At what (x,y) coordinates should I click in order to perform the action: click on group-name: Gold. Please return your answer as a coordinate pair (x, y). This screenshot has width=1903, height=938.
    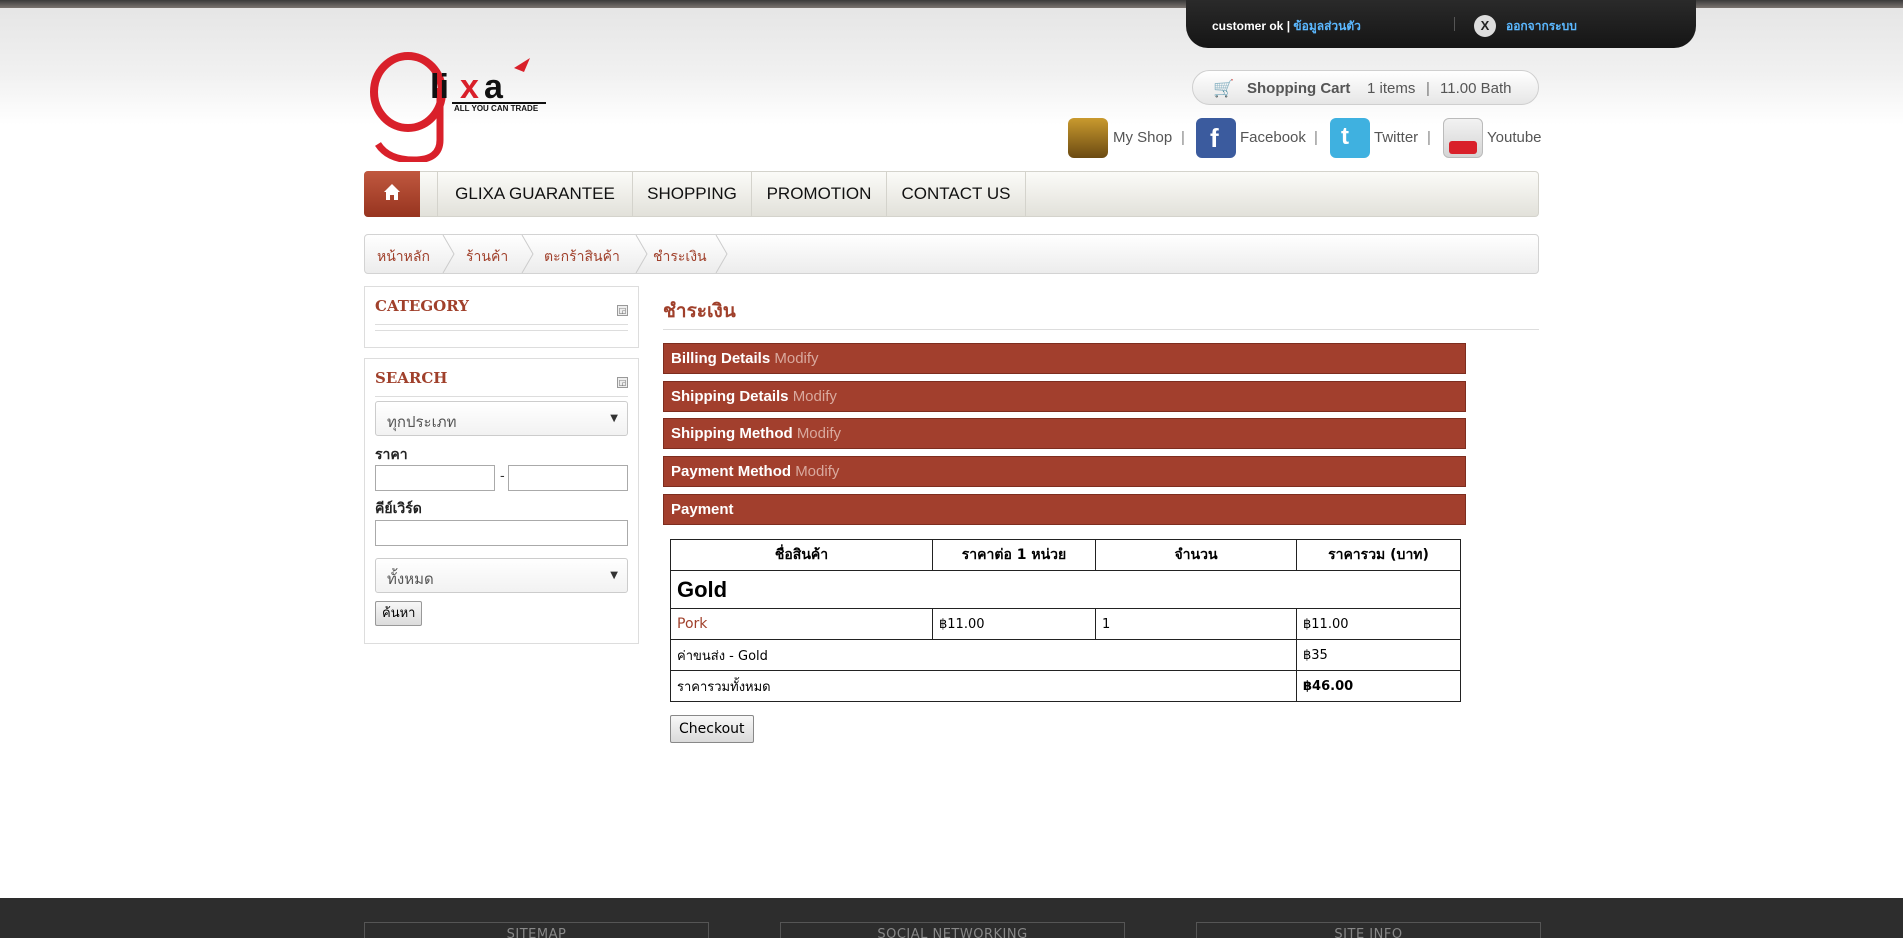
    Looking at the image, I should click on (1065, 589).